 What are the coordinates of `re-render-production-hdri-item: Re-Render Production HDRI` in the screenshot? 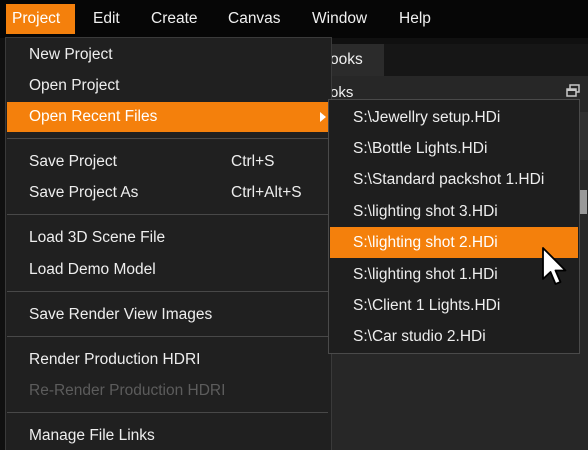 It's located at (168, 391).